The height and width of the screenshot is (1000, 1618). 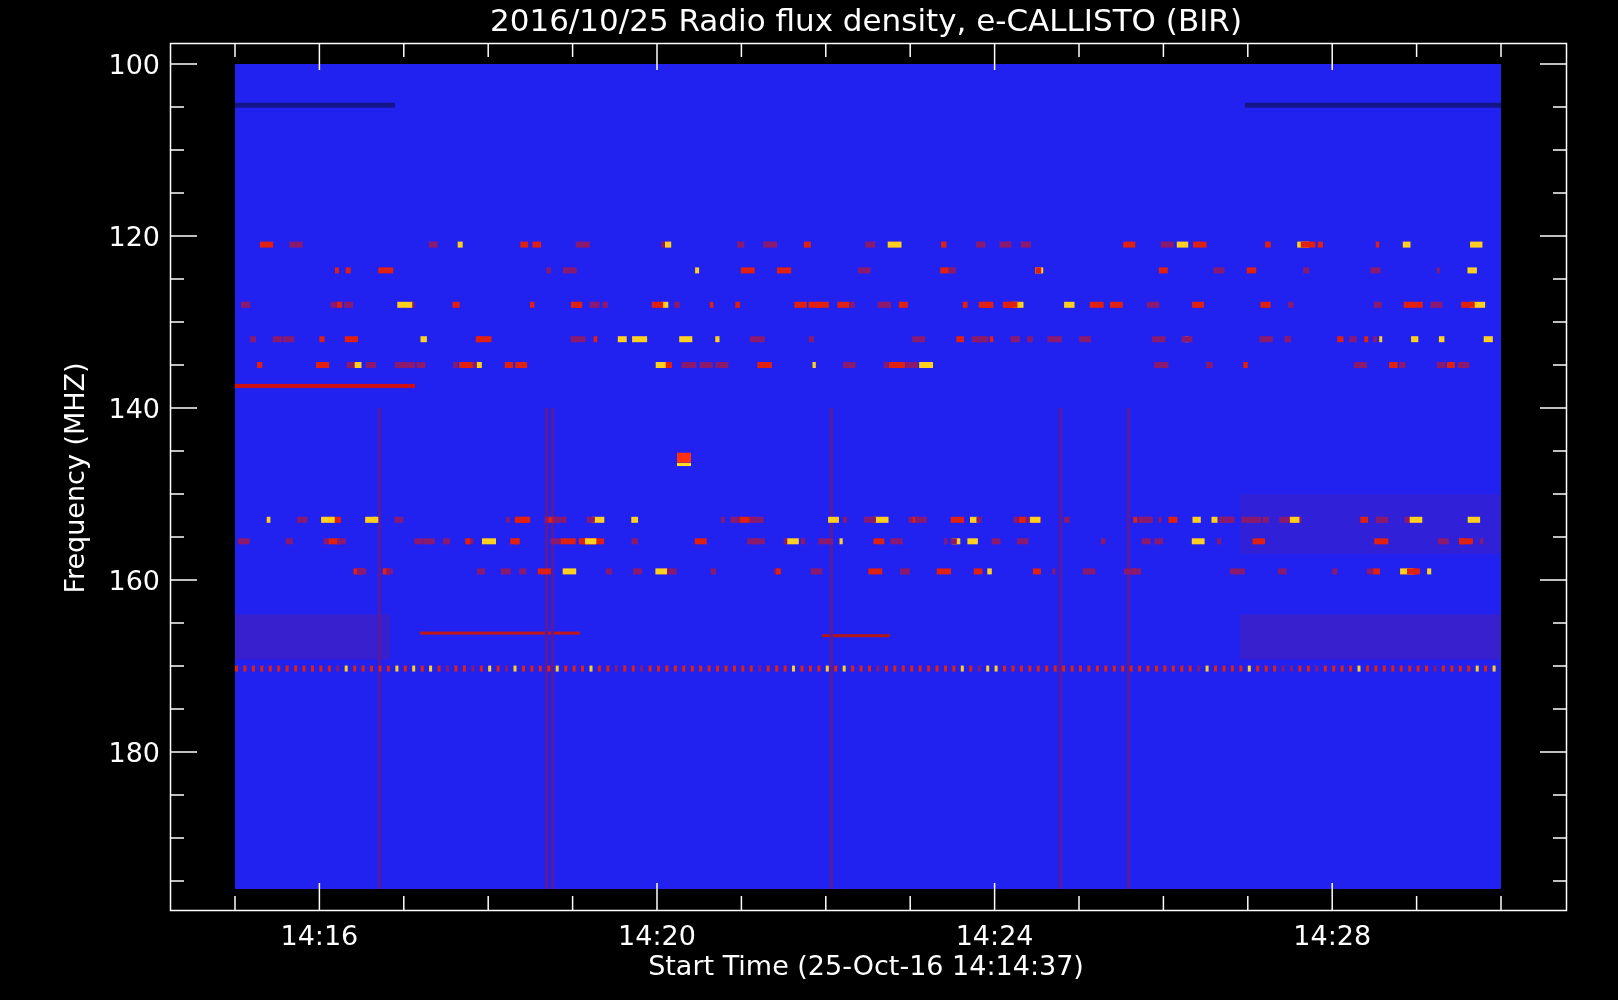 What do you see at coordinates (134, 408) in the screenshot?
I see `y-tick-label: 140` at bounding box center [134, 408].